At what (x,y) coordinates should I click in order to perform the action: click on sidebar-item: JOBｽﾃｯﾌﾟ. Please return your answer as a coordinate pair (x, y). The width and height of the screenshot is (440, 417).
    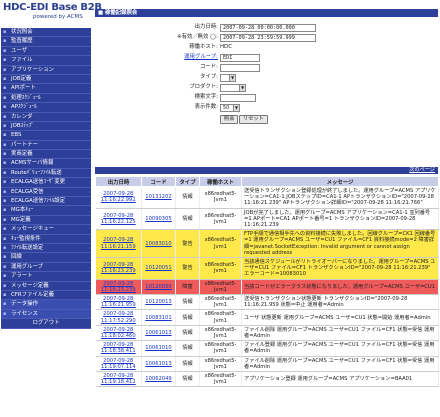
    Looking at the image, I should click on (46, 126).